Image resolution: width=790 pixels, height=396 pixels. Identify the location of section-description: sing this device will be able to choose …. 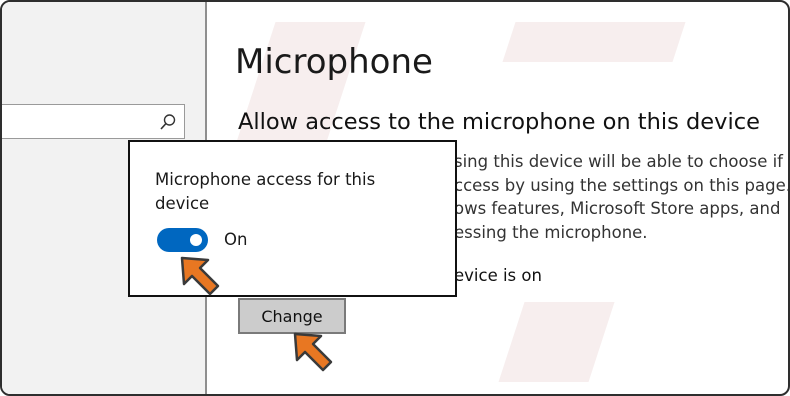
(622, 197).